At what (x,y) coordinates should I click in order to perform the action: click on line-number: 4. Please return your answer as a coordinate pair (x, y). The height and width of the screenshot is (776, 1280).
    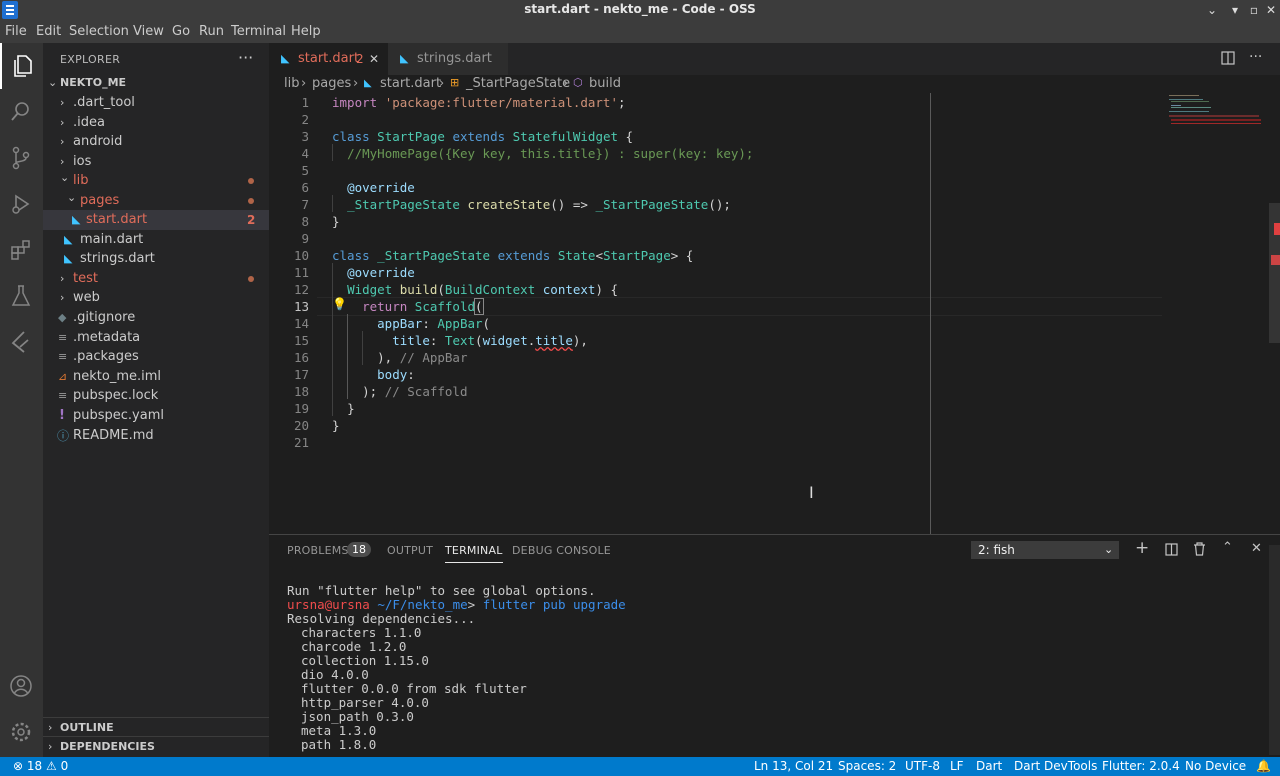
    Looking at the image, I should click on (305, 153).